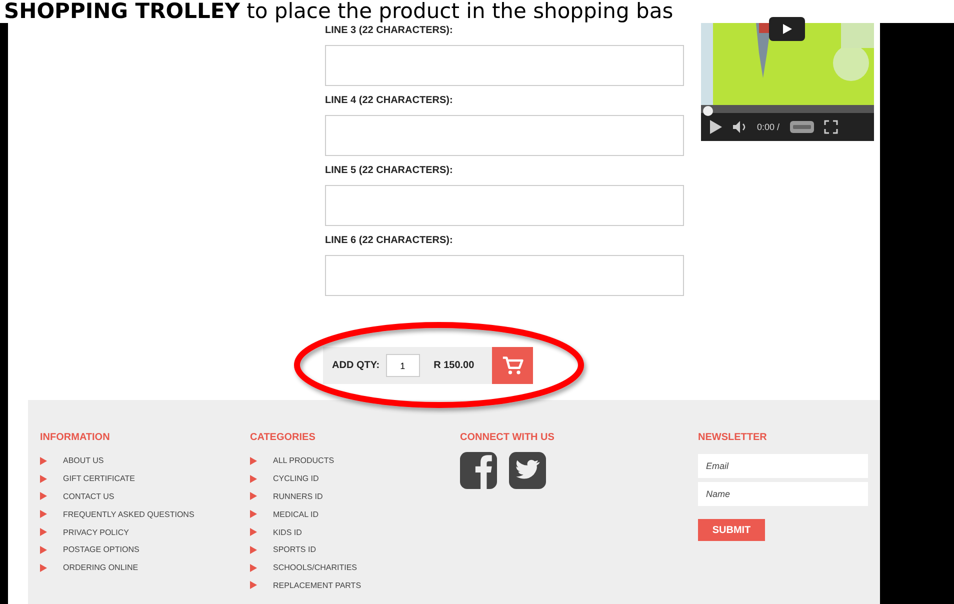 The height and width of the screenshot is (604, 954). I want to click on footer-link: KIDS ID, so click(287, 532).